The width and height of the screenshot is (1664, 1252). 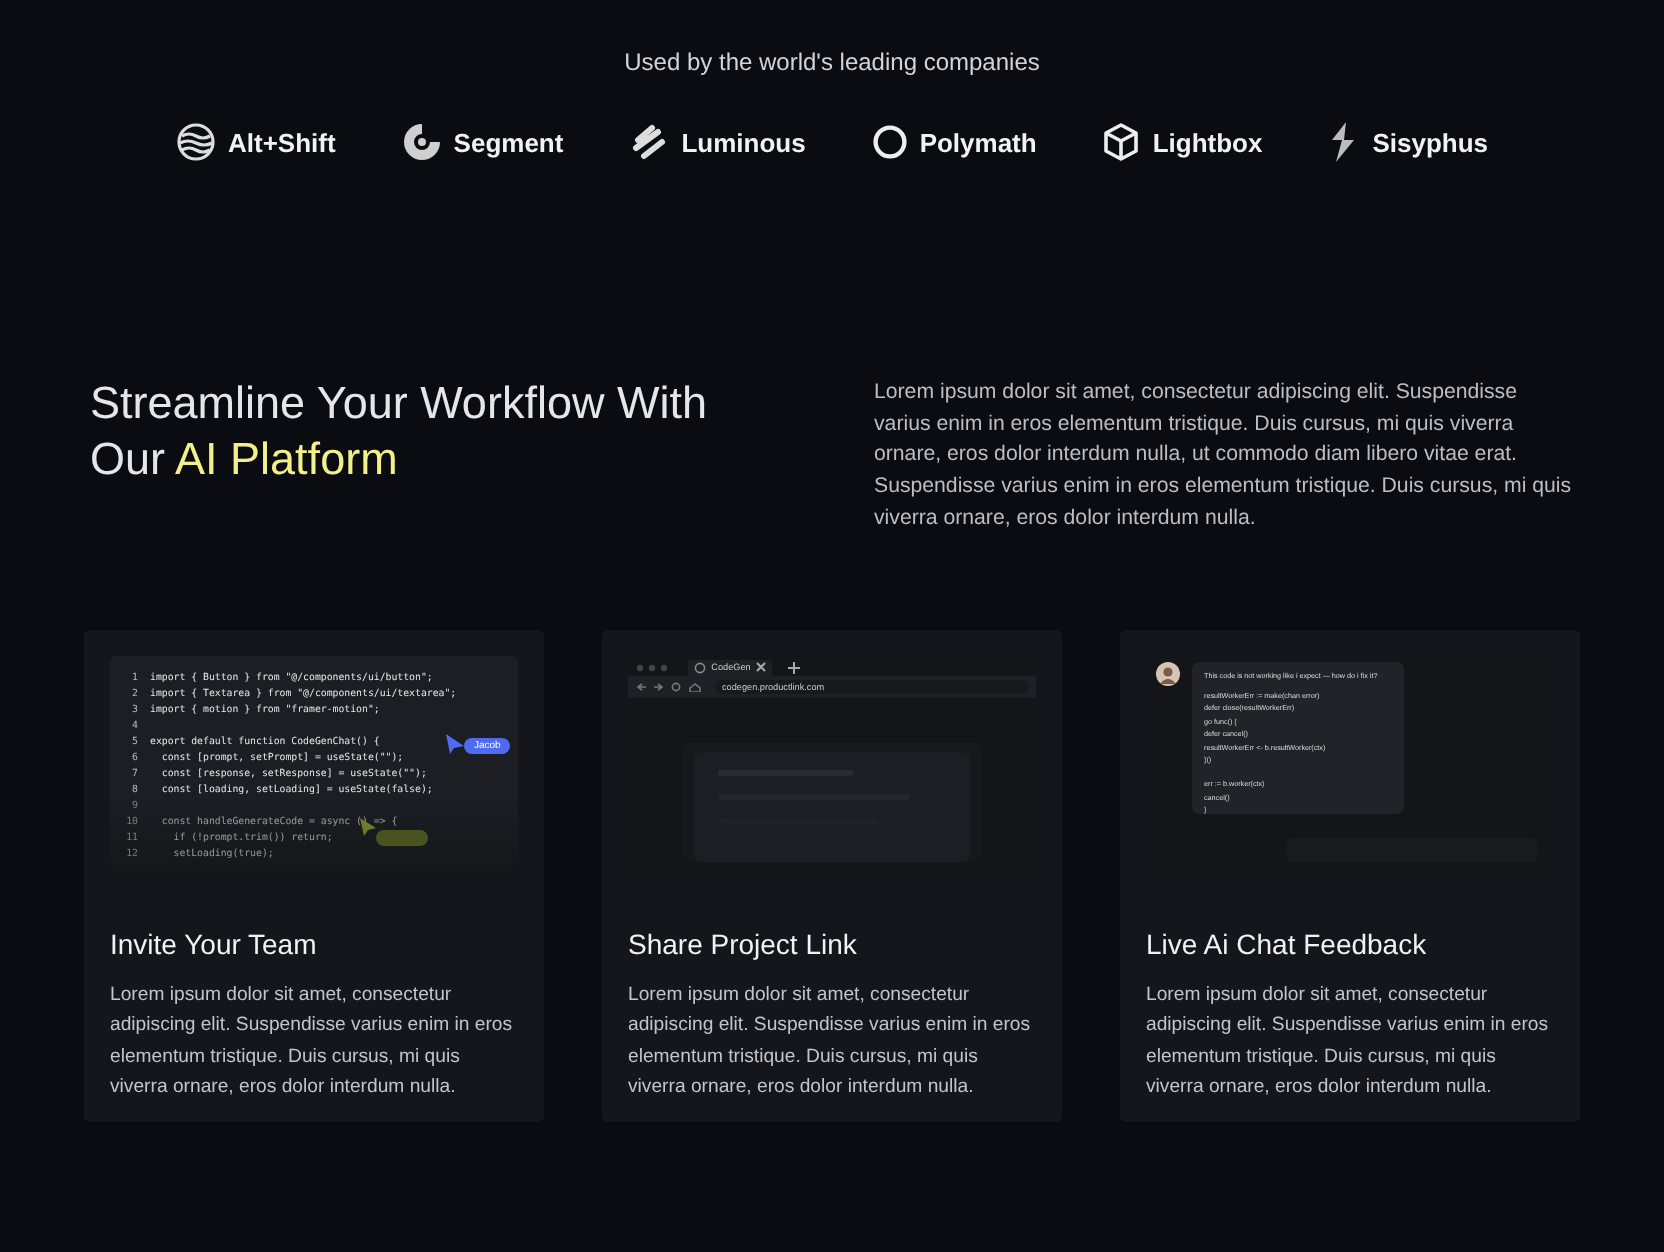 I want to click on avatar-icon, so click(x=1168, y=673).